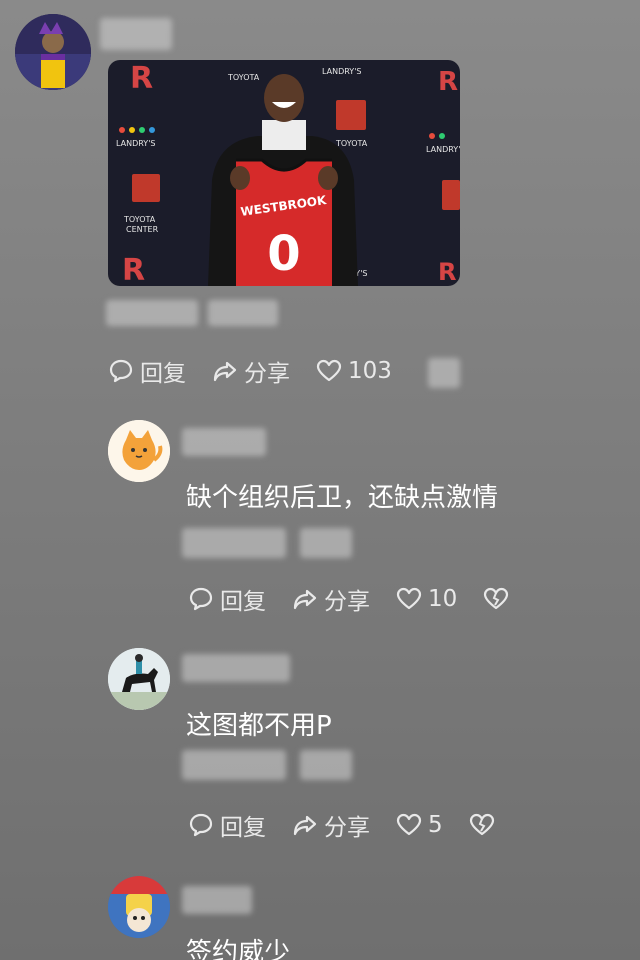 The width and height of the screenshot is (640, 960). What do you see at coordinates (435, 825) in the screenshot?
I see `like-count: 5` at bounding box center [435, 825].